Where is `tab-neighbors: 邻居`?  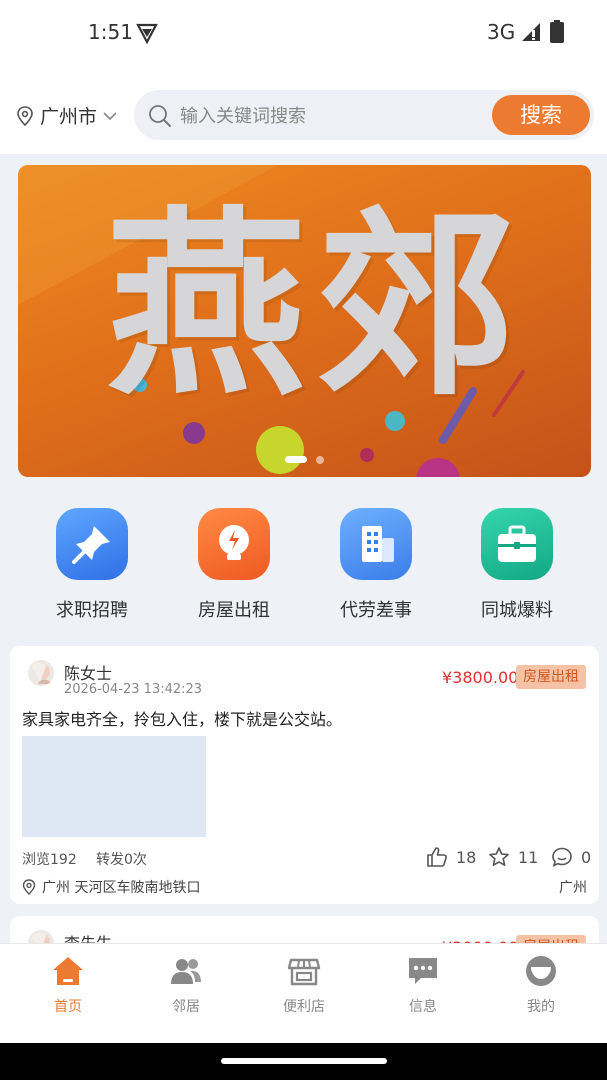 tab-neighbors: 邻居 is located at coordinates (186, 985).